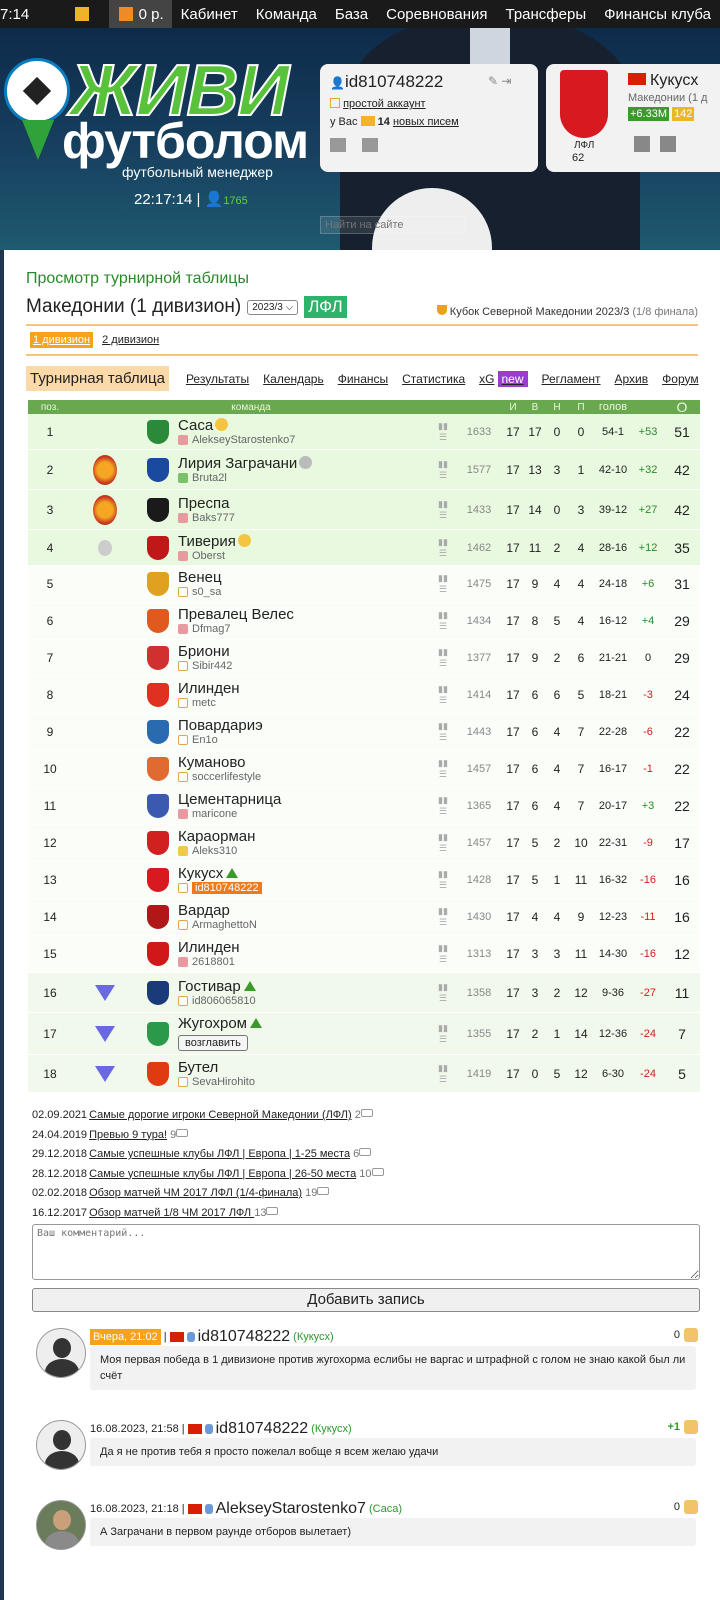  What do you see at coordinates (243, 440) in the screenshot?
I see `manager-link: AlekseyStarostenko7` at bounding box center [243, 440].